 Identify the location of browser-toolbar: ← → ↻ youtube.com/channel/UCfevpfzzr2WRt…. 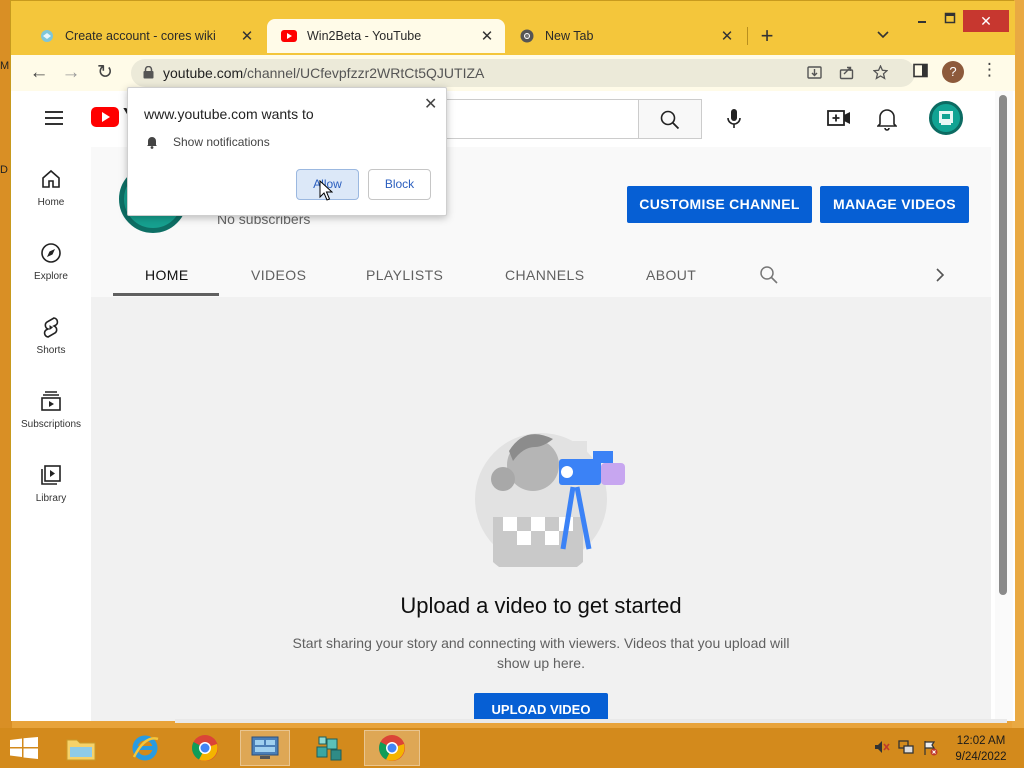
(513, 73).